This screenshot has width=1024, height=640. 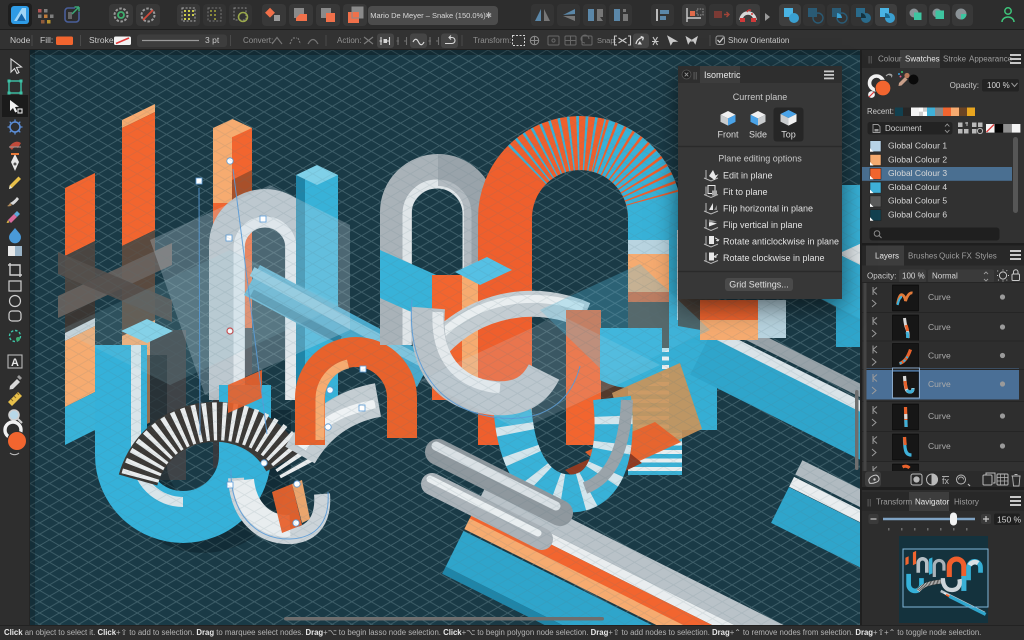 I want to click on svg-text: Flip vertical in plane, so click(x=763, y=225).